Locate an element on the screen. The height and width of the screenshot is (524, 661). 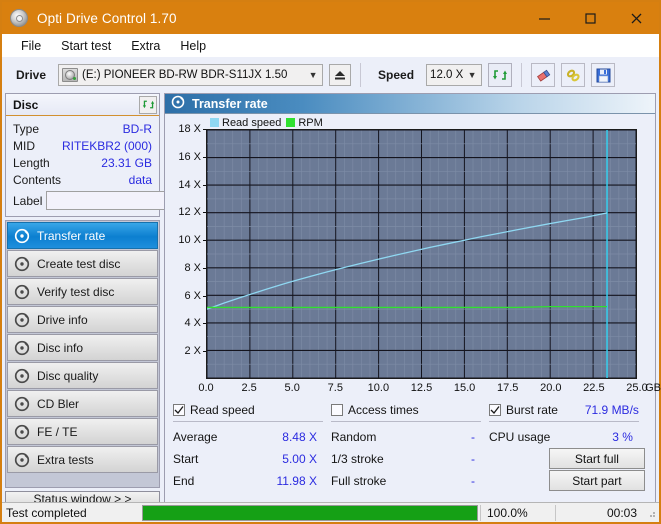
legend-label: Read speed is located at coordinates (252, 122).